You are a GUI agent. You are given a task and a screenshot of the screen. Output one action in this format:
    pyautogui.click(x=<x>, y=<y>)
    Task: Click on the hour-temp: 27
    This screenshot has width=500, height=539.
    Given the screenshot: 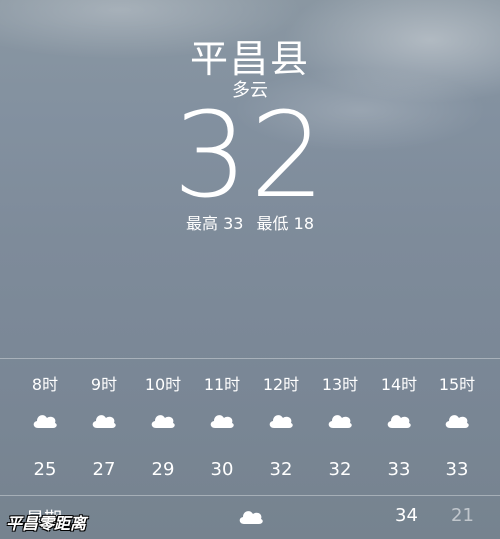 What is the action you would take?
    pyautogui.click(x=104, y=469)
    